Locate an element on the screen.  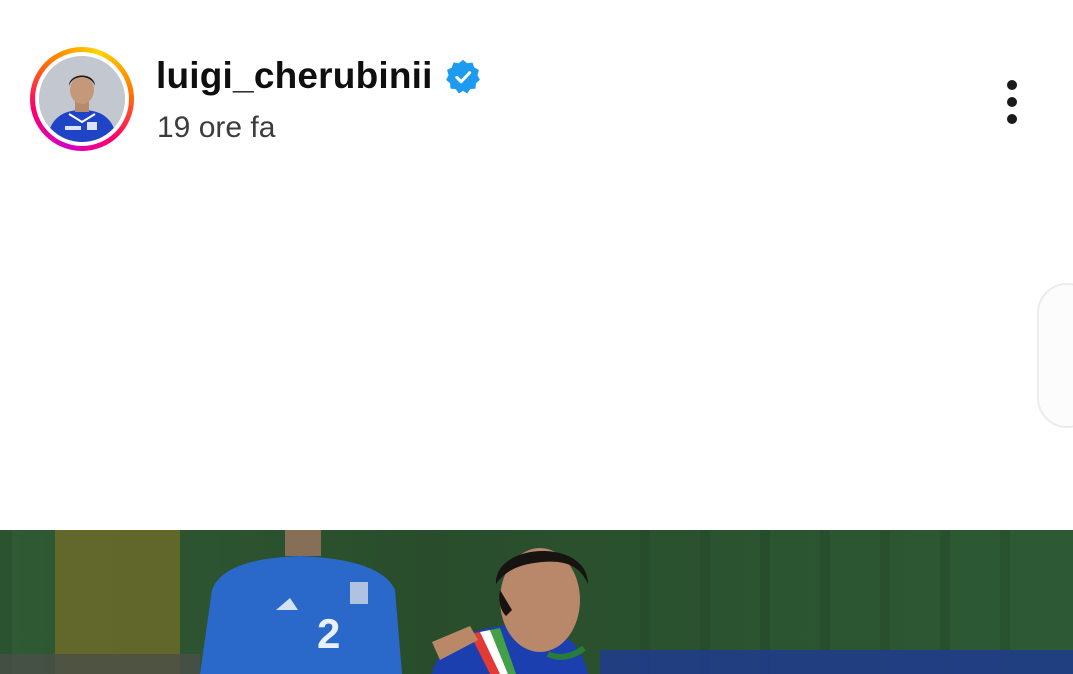
username: luigi_cherubinii is located at coordinates (294, 76).